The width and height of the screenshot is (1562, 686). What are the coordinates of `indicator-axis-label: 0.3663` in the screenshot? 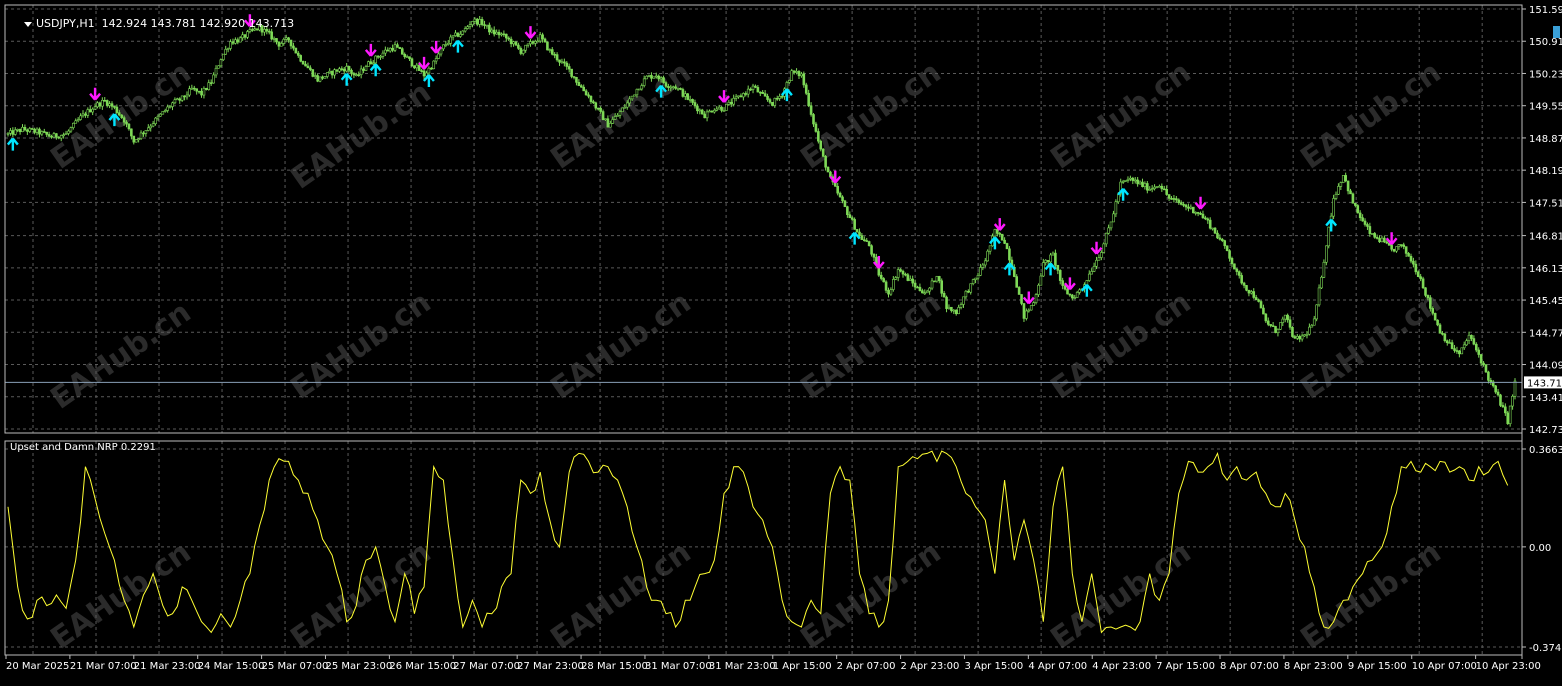 It's located at (1545, 450).